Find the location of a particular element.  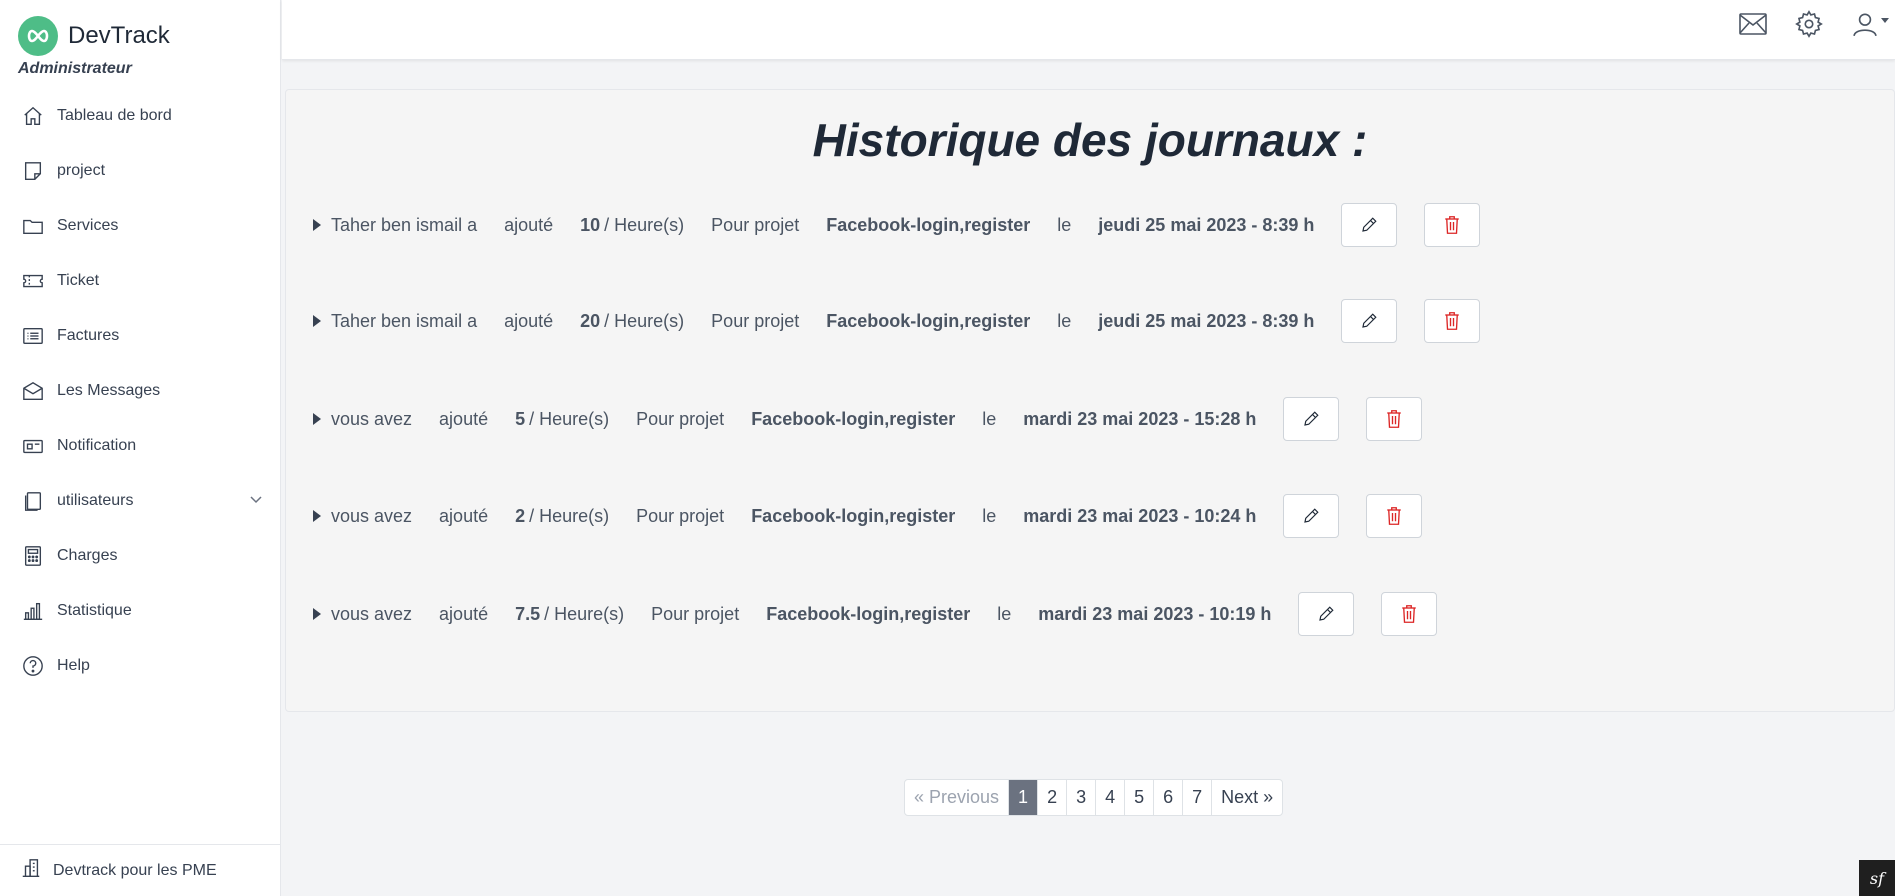

caret-down-icon is located at coordinates (1885, 20).